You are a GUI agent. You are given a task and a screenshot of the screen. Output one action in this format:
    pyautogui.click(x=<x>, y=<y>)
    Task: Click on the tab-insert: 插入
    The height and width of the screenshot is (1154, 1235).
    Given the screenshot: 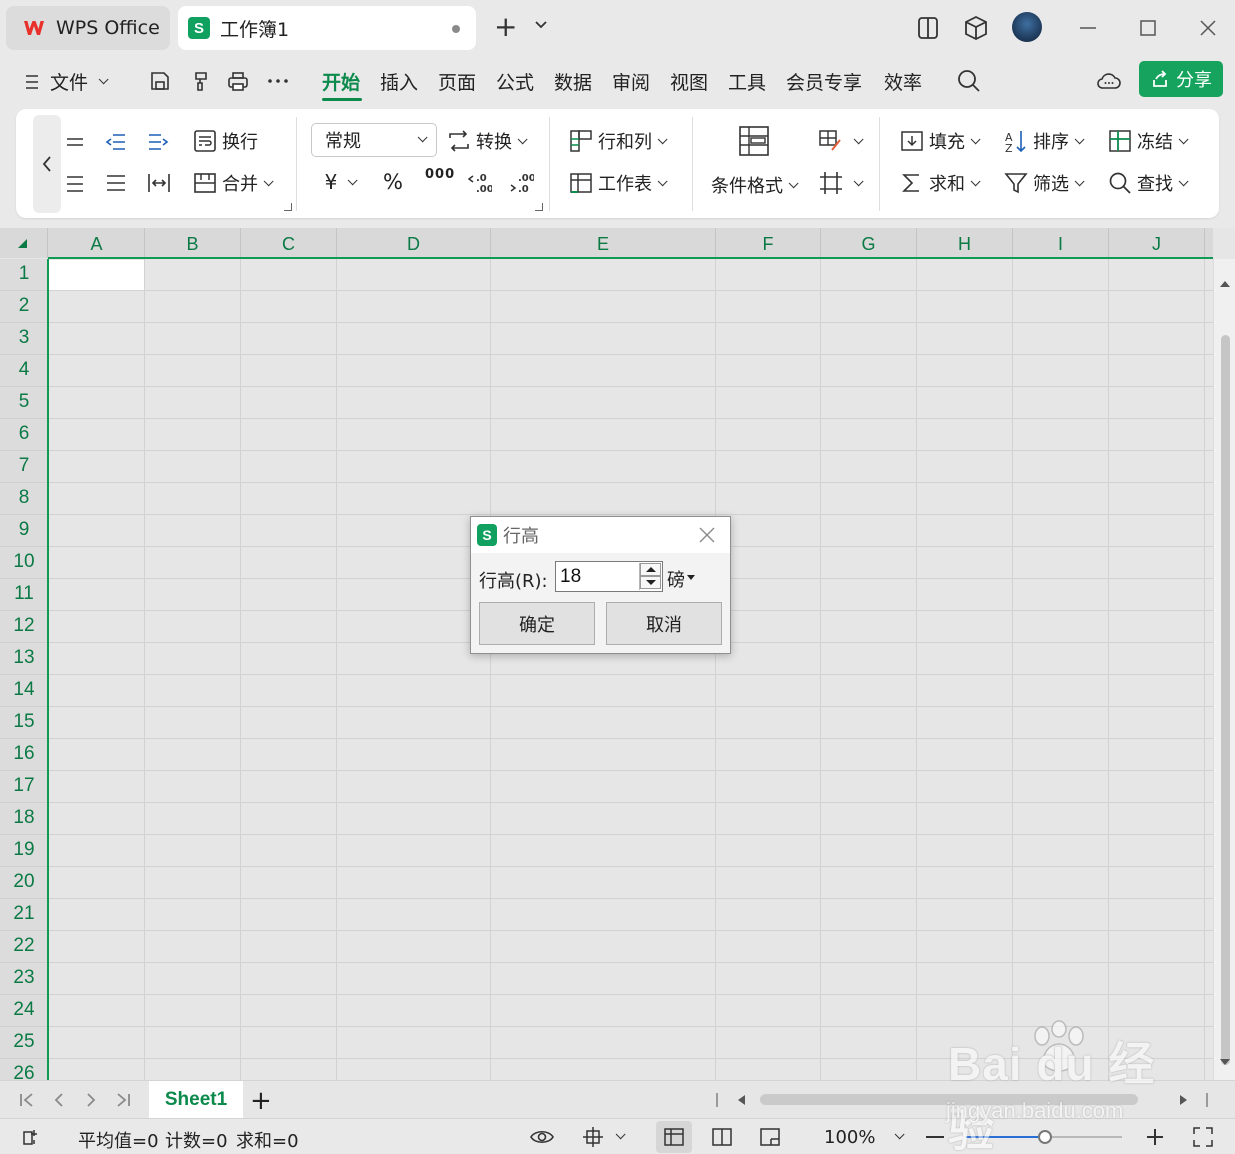 What is the action you would take?
    pyautogui.click(x=399, y=81)
    